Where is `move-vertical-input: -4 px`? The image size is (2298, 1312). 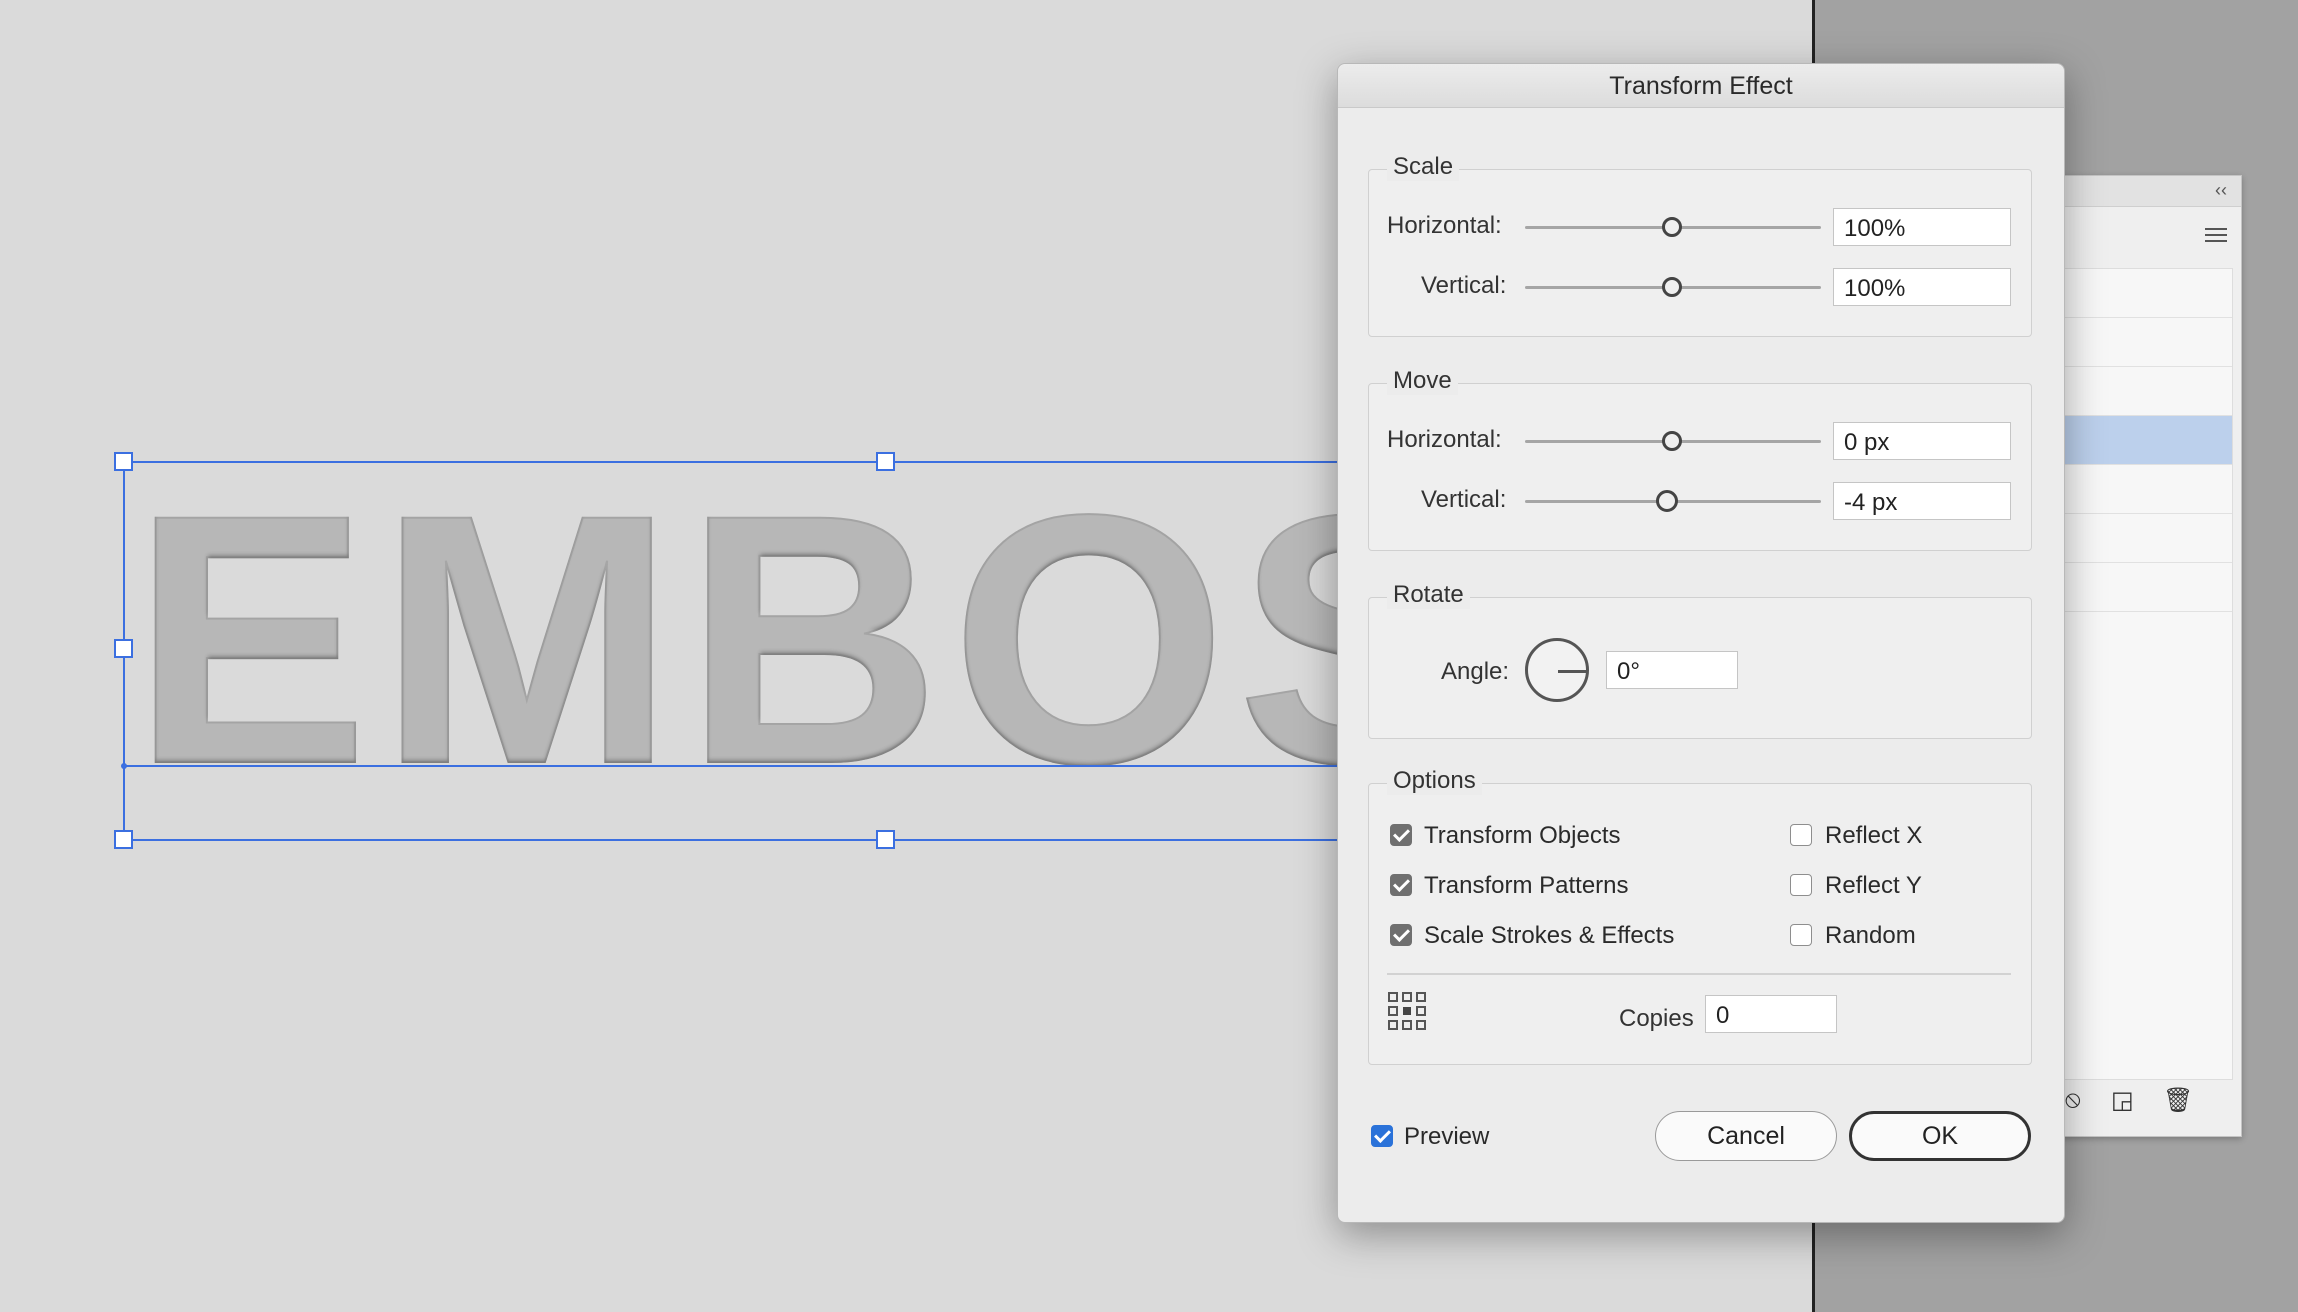
move-vertical-input: -4 px is located at coordinates (1922, 501).